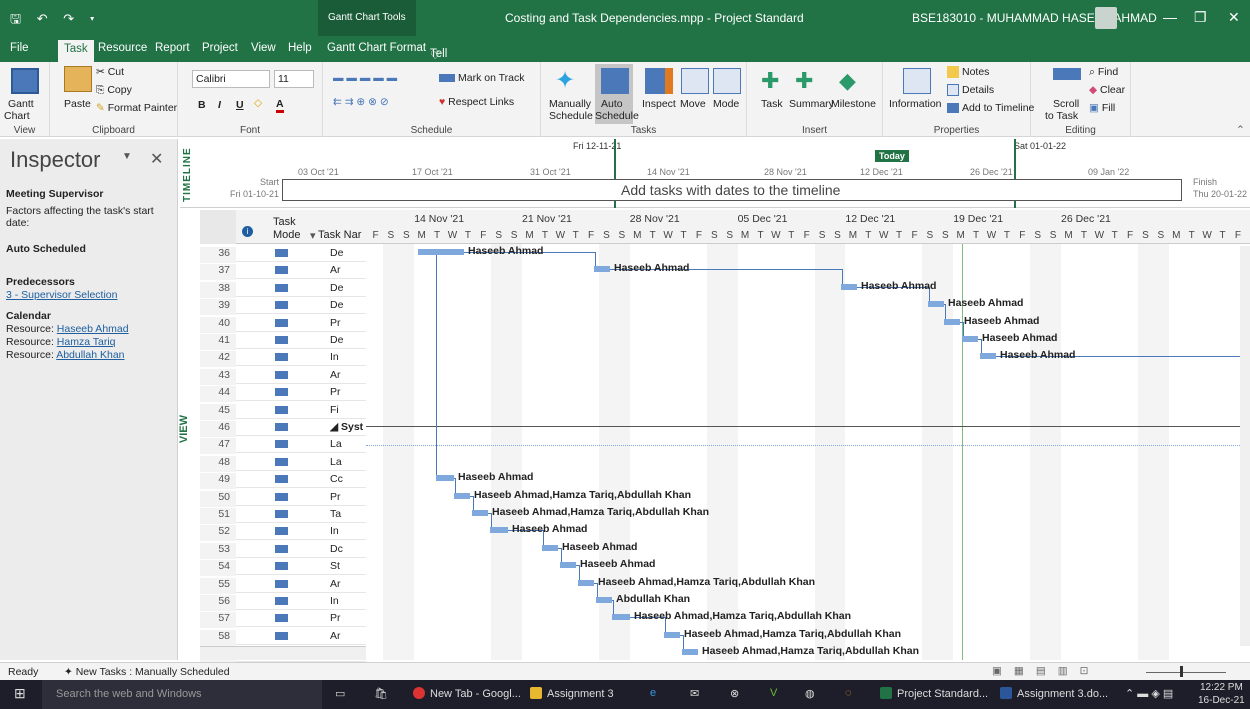  What do you see at coordinates (283, 480) in the screenshot?
I see `table-row: 49 Cc` at bounding box center [283, 480].